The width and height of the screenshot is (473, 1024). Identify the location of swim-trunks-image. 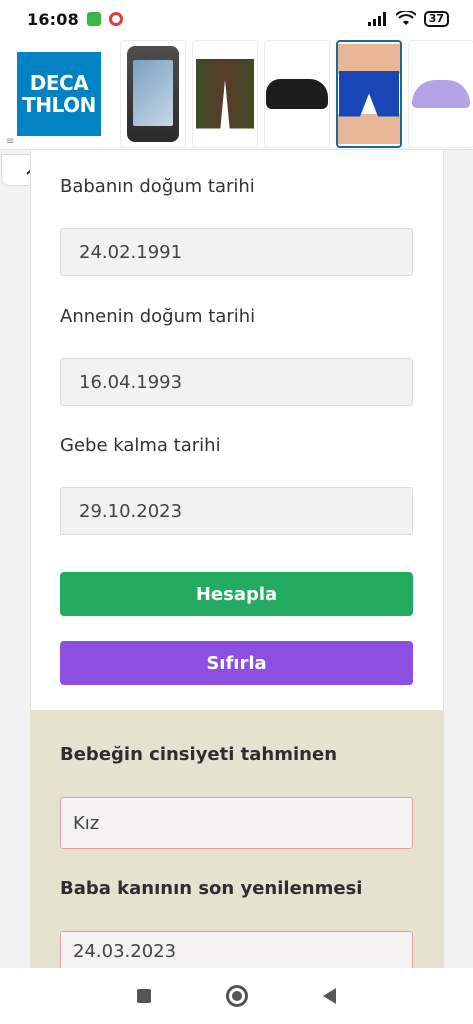
(369, 93).